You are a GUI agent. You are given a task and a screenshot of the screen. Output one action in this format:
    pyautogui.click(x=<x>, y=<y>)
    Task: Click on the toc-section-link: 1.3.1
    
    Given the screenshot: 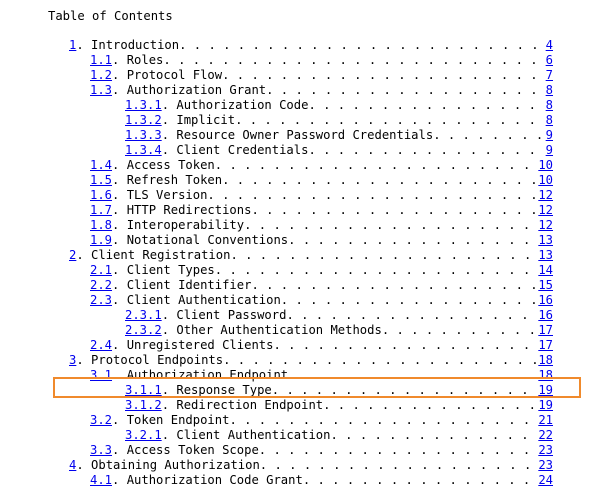 What is the action you would take?
    pyautogui.click(x=143, y=105)
    